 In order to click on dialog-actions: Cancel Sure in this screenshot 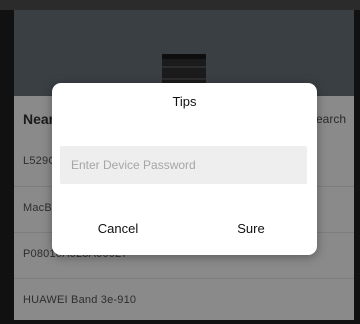, I will do `click(184, 228)`.